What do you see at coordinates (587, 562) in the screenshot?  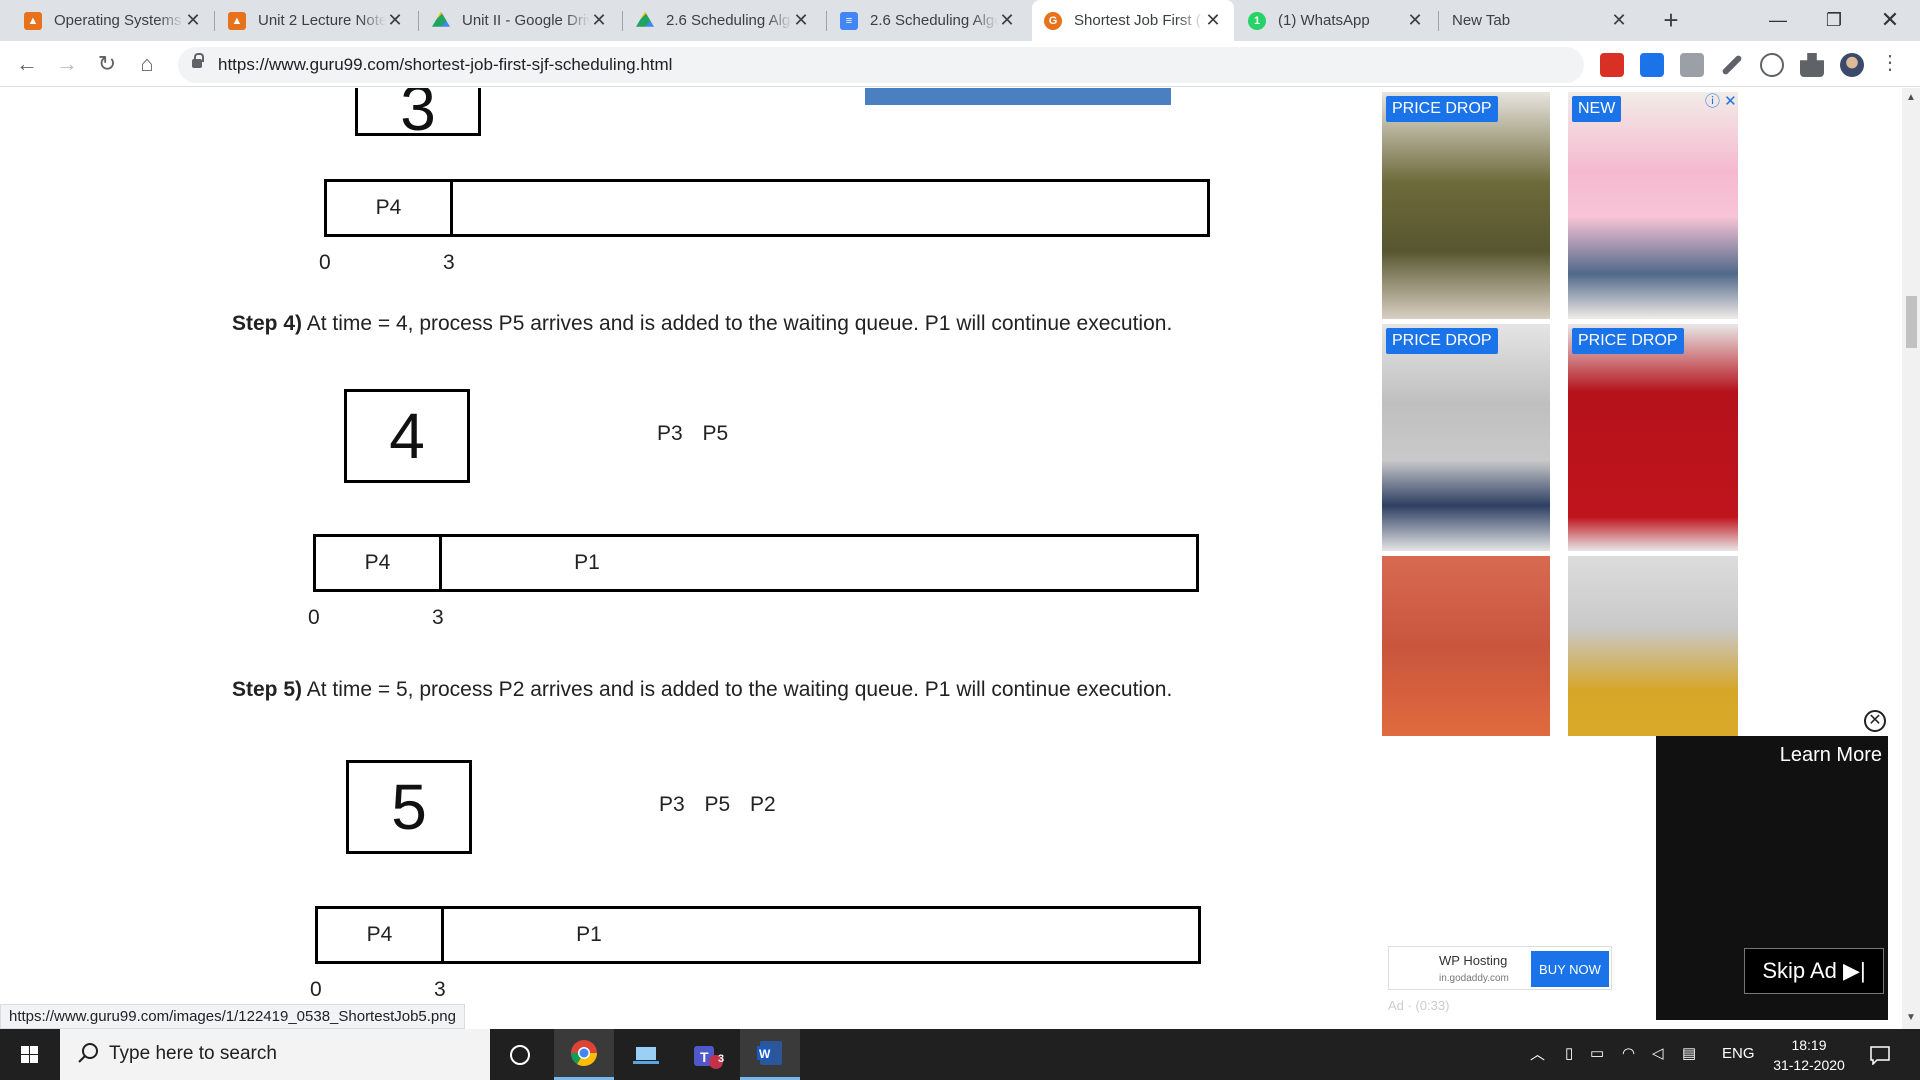 I see `gantt-cell-p1: P1` at bounding box center [587, 562].